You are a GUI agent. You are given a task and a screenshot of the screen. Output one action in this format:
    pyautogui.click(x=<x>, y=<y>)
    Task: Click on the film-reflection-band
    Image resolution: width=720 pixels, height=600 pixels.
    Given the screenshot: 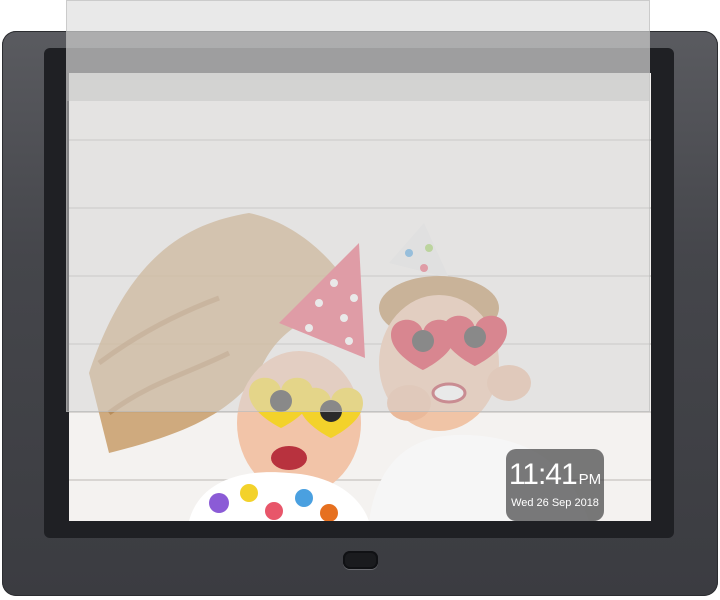 What is the action you would take?
    pyautogui.click(x=358, y=66)
    